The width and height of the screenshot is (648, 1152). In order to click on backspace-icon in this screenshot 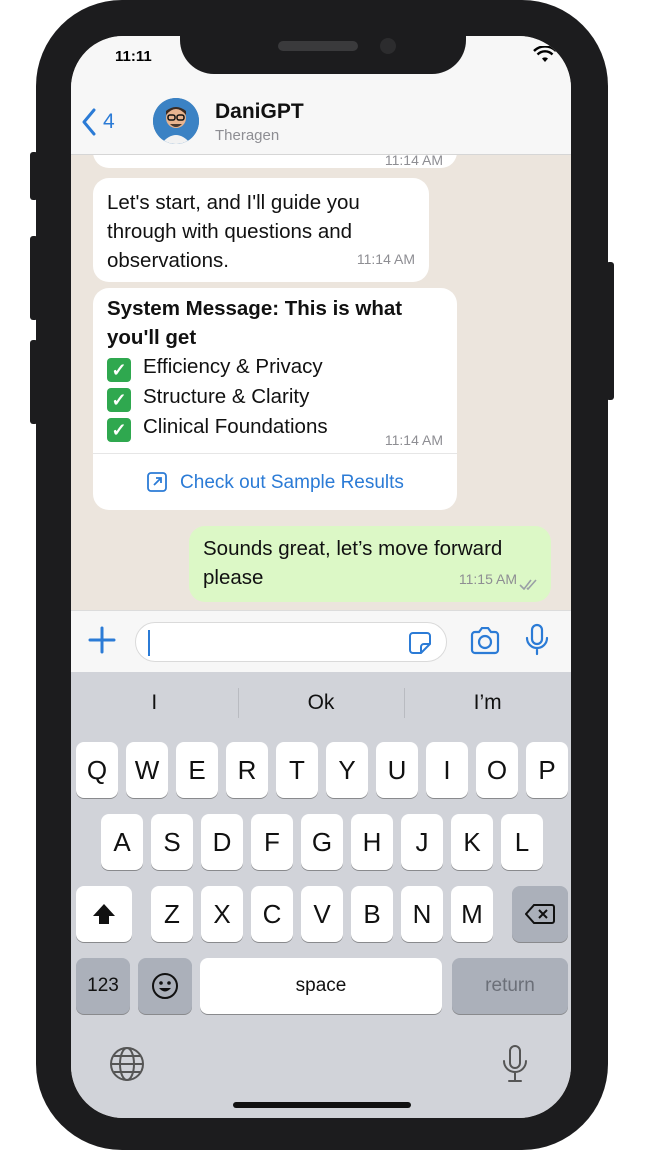, I will do `click(540, 914)`.